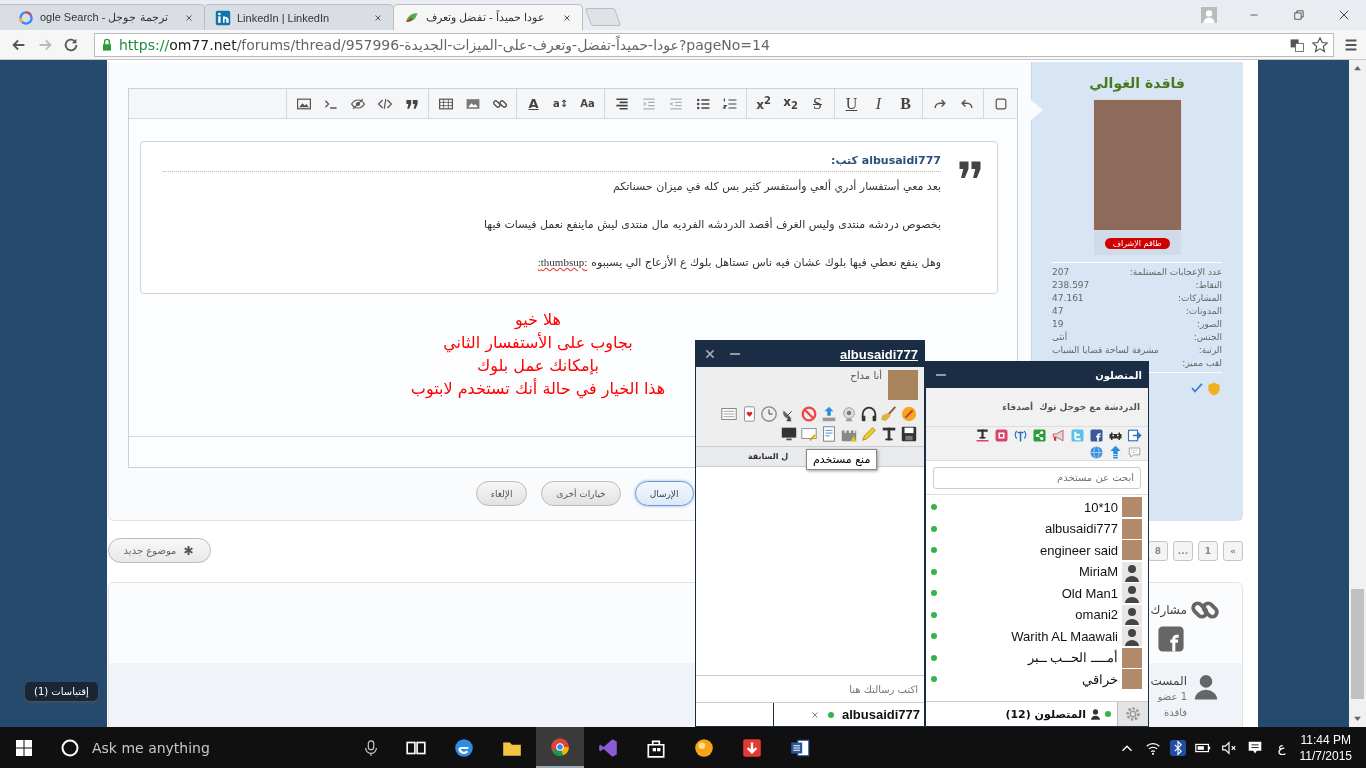  I want to click on window-title: المتصلون, so click(1118, 375).